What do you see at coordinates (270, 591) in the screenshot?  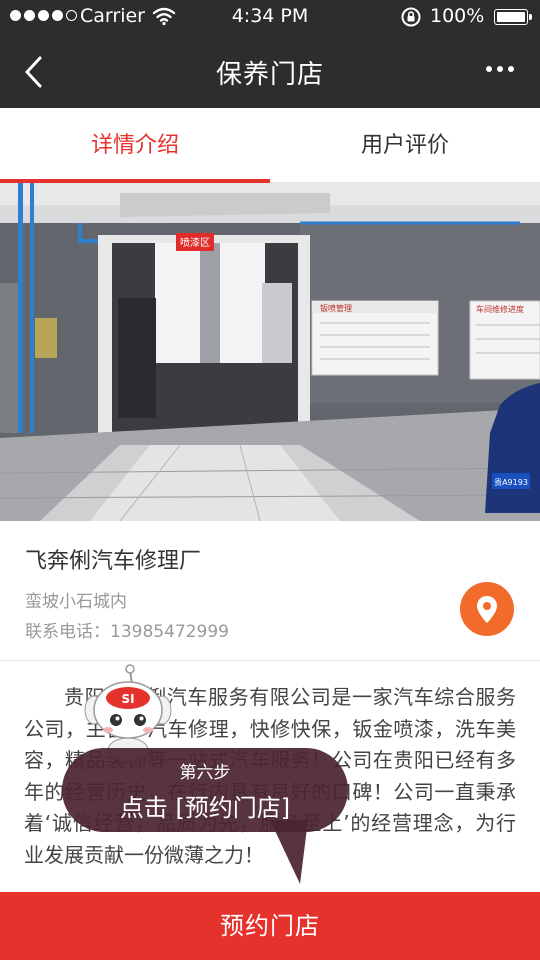 I see `shop-info: 飞奔俐汽车修理厂 蛮坡小石城内 联系电话：13985472999` at bounding box center [270, 591].